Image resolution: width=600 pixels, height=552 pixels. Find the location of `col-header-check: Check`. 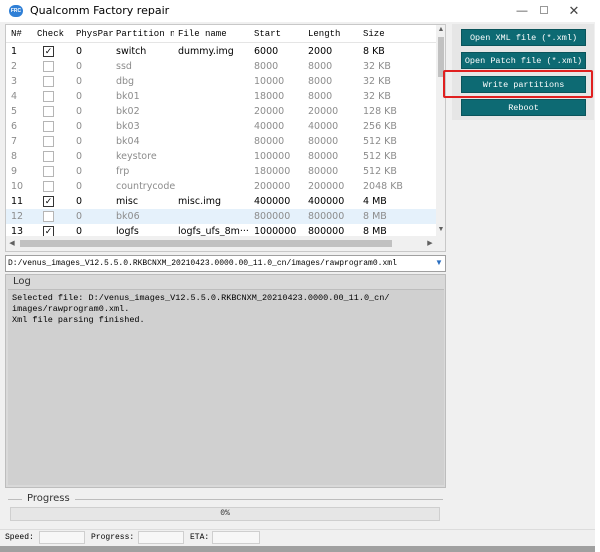

col-header-check: Check is located at coordinates (50, 34).